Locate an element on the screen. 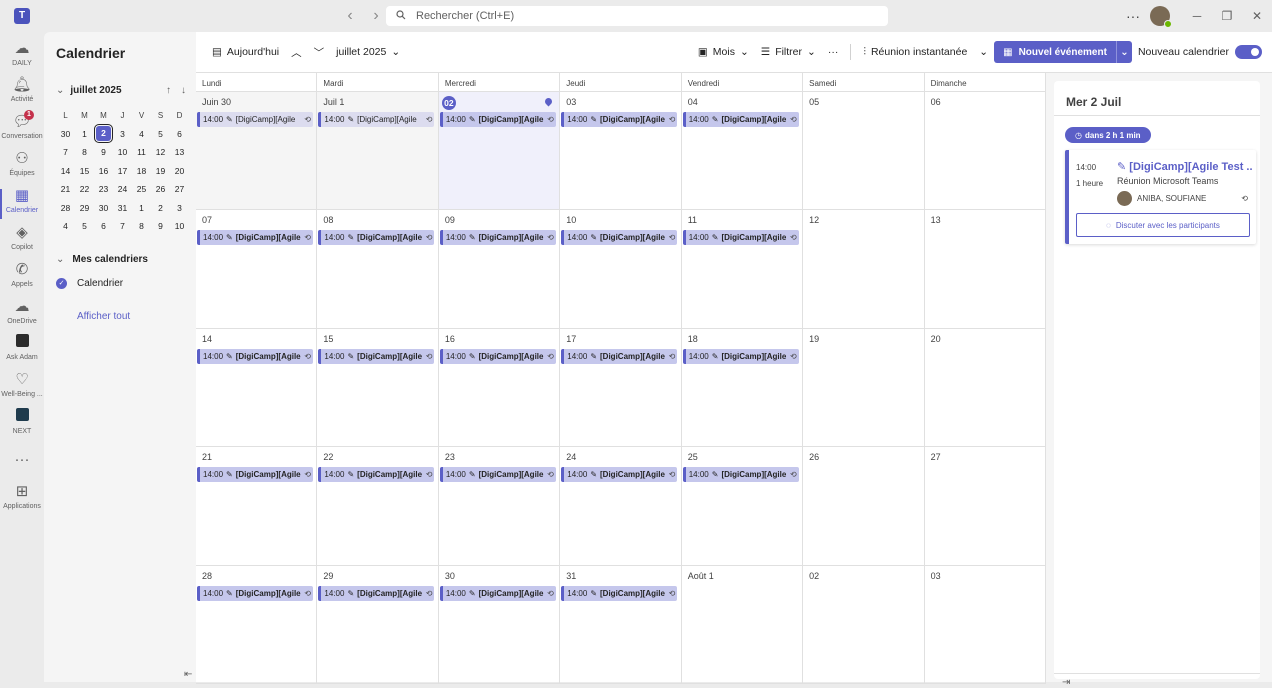  mini-day: 23 is located at coordinates (103, 189).